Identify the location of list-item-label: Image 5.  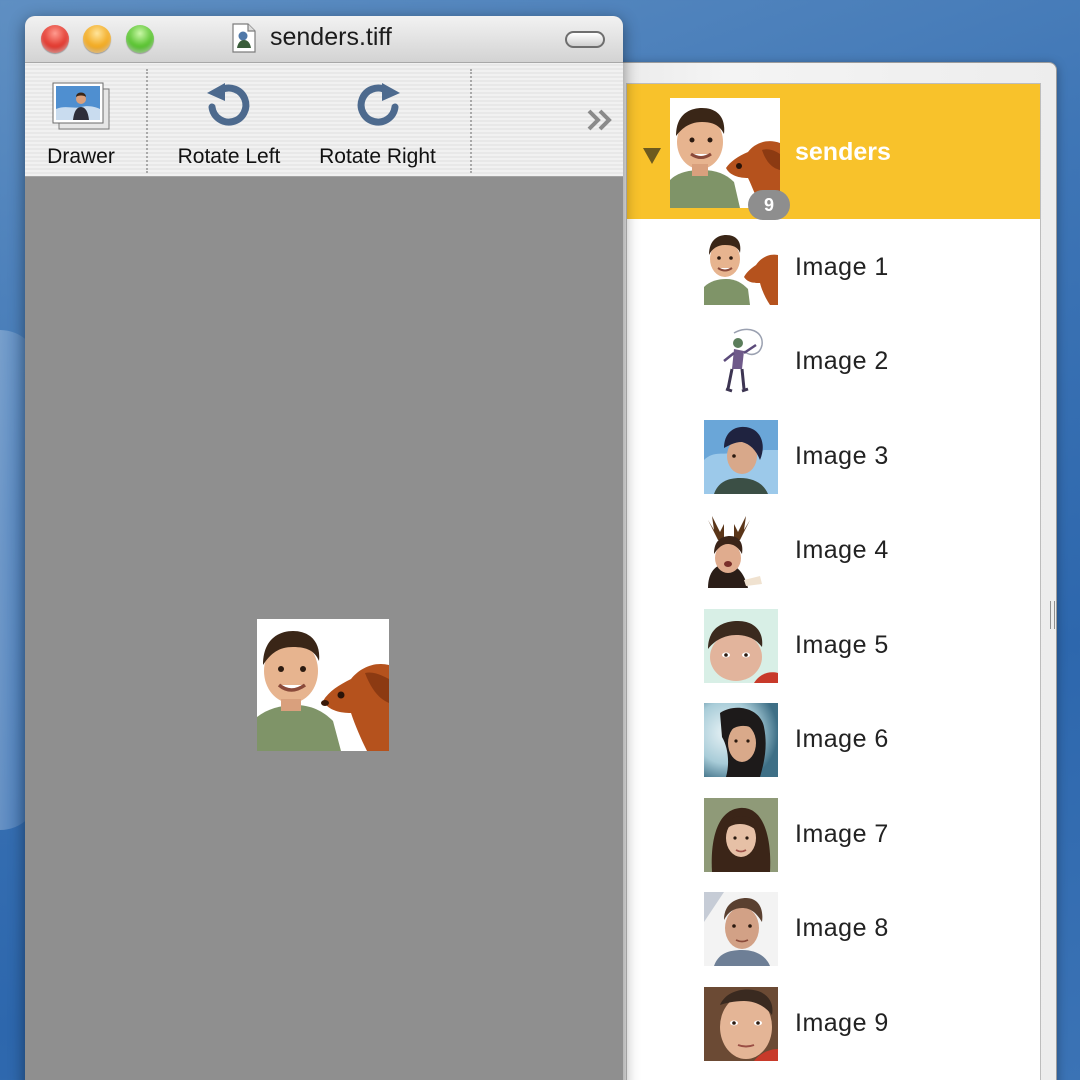
(842, 645).